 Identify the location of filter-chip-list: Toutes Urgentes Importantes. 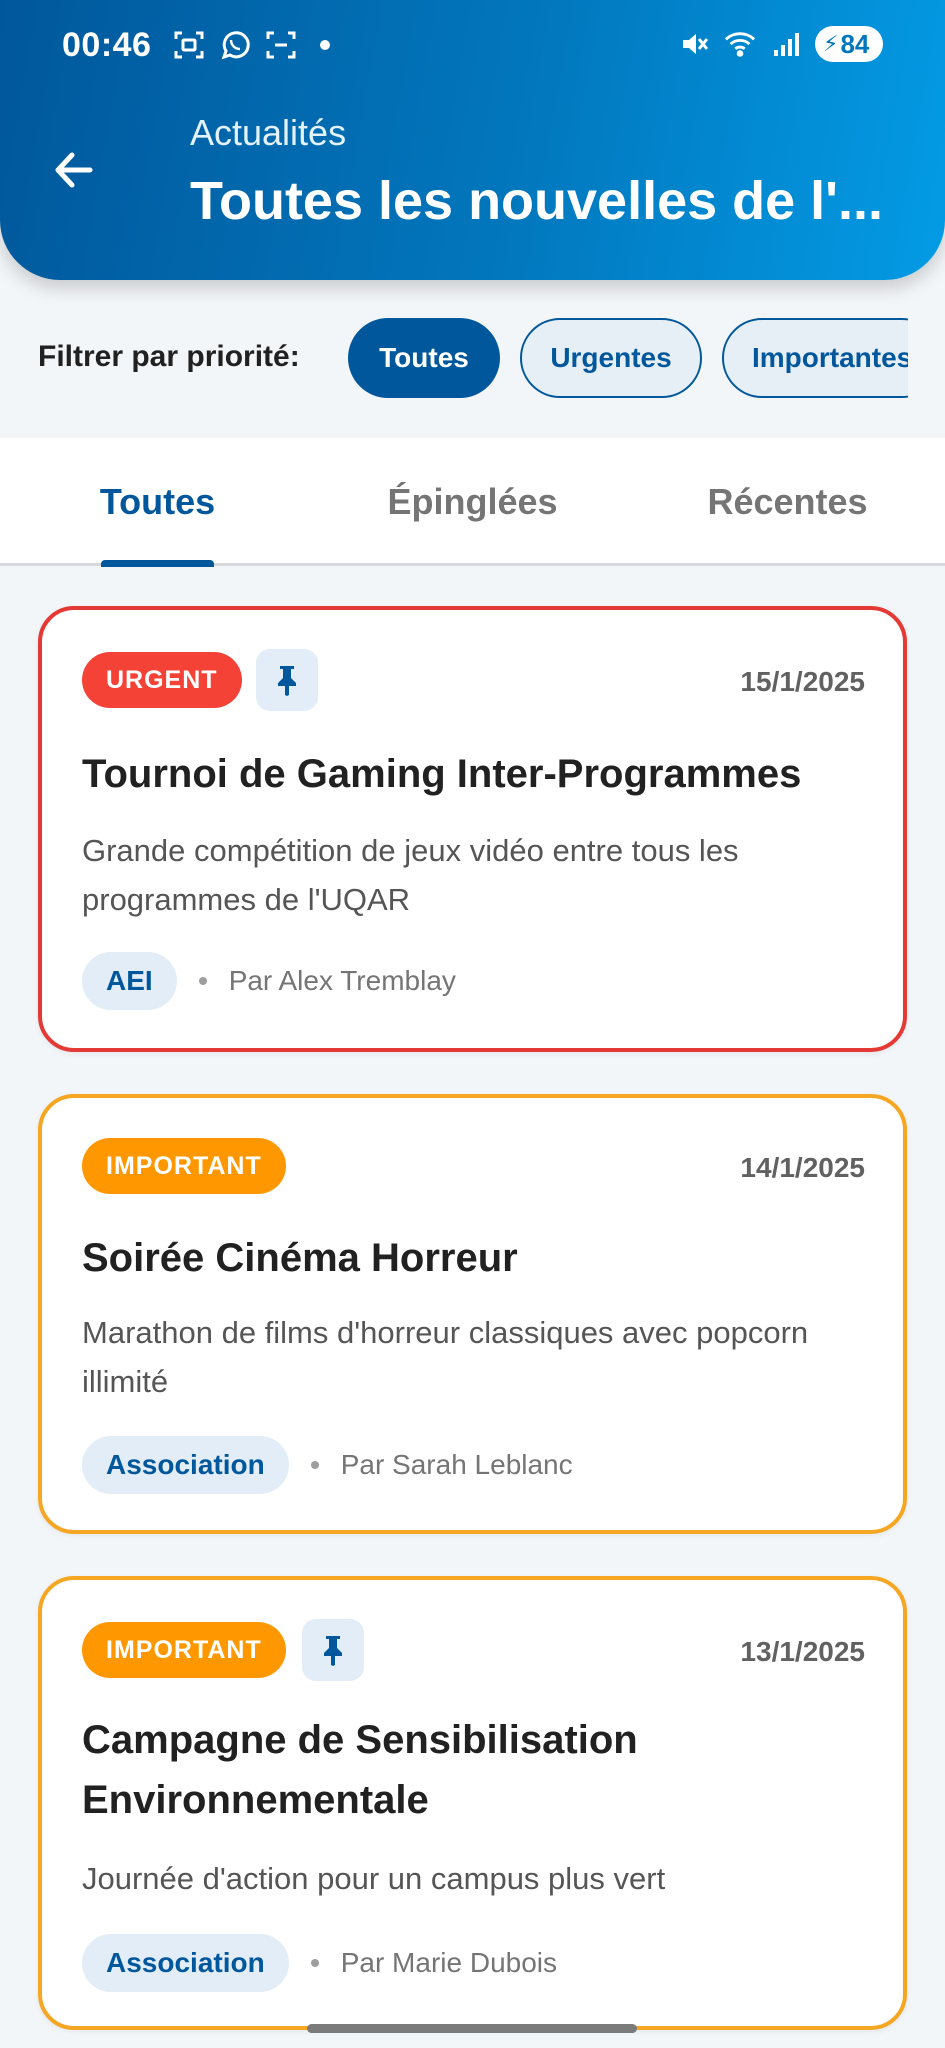
(628, 358).